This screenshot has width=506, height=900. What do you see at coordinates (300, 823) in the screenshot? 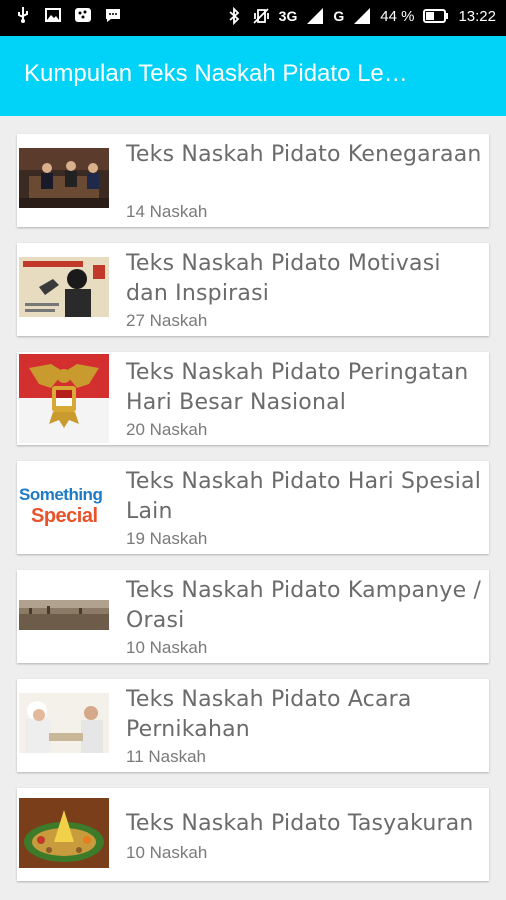
I see `item-title: Teks Naskah Pidato Tasyakuran` at bounding box center [300, 823].